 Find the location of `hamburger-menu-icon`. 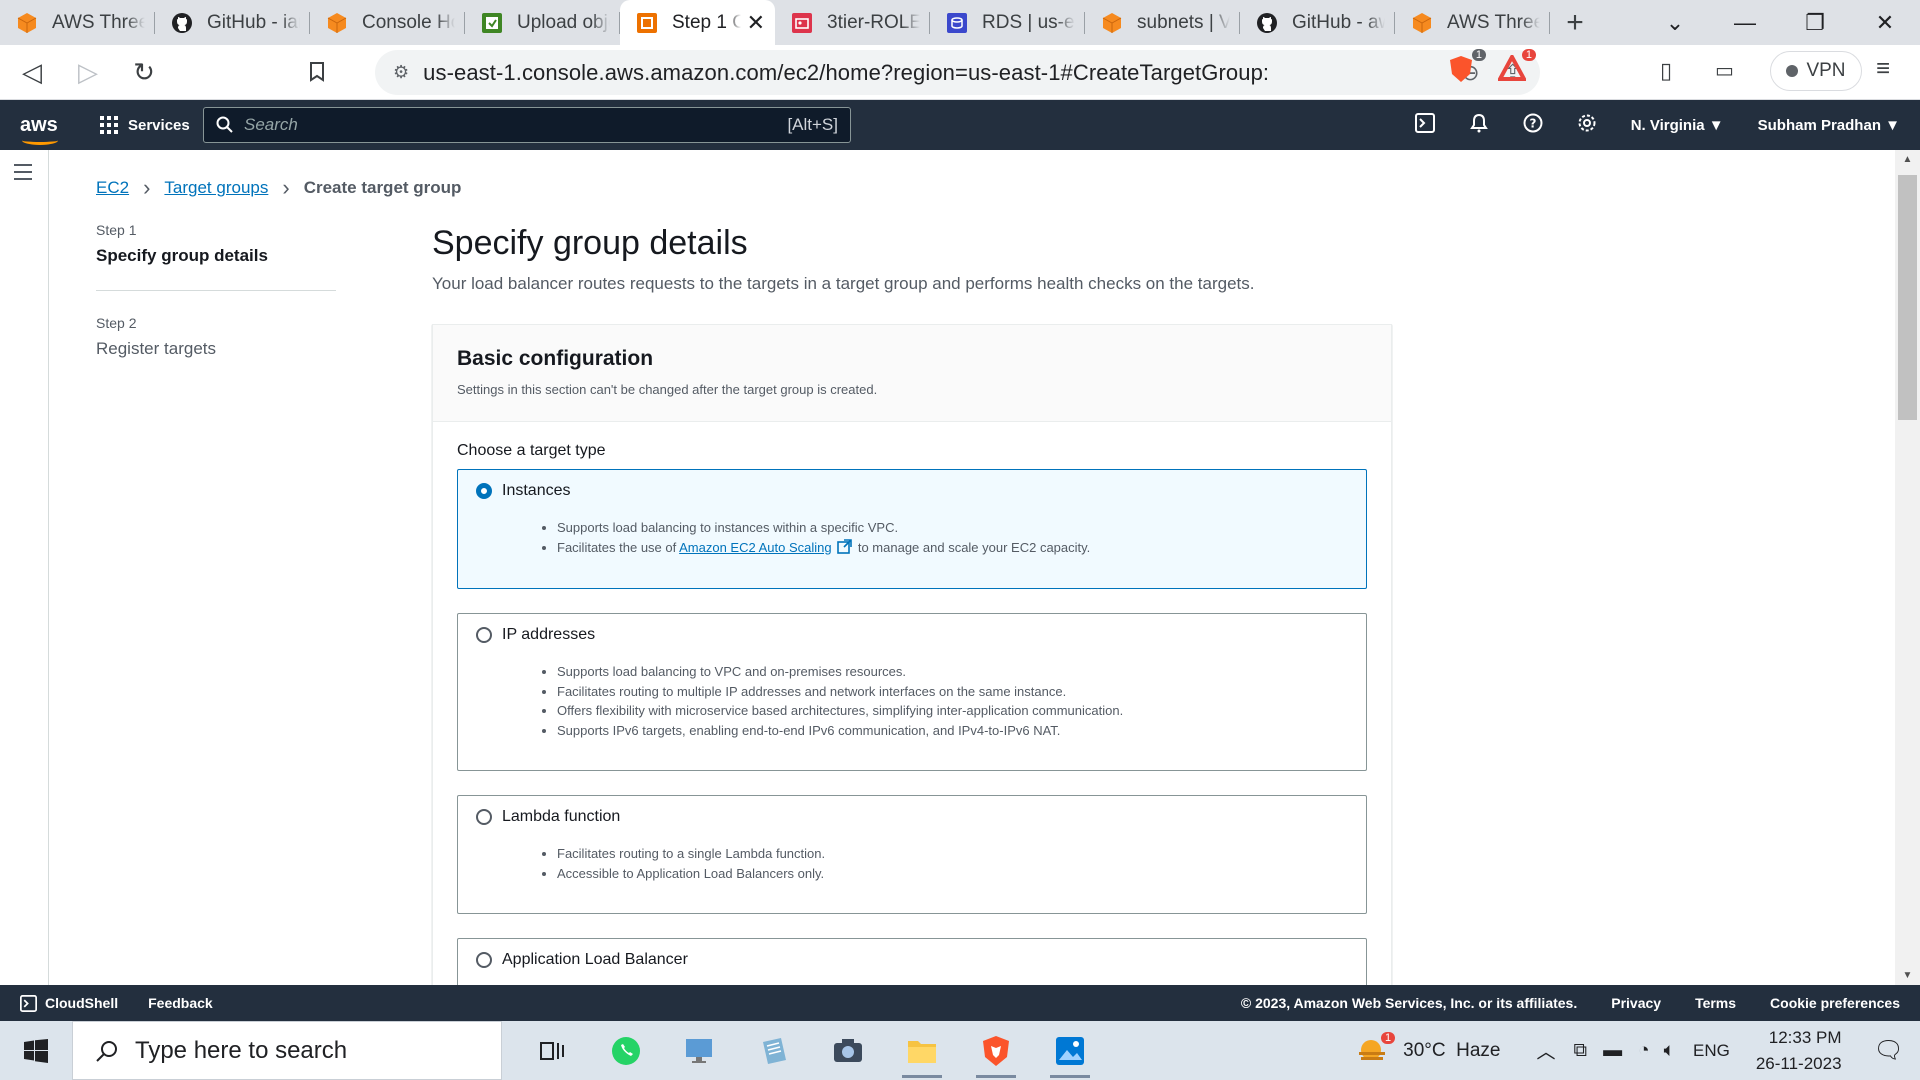

hamburger-menu-icon is located at coordinates (23, 174).